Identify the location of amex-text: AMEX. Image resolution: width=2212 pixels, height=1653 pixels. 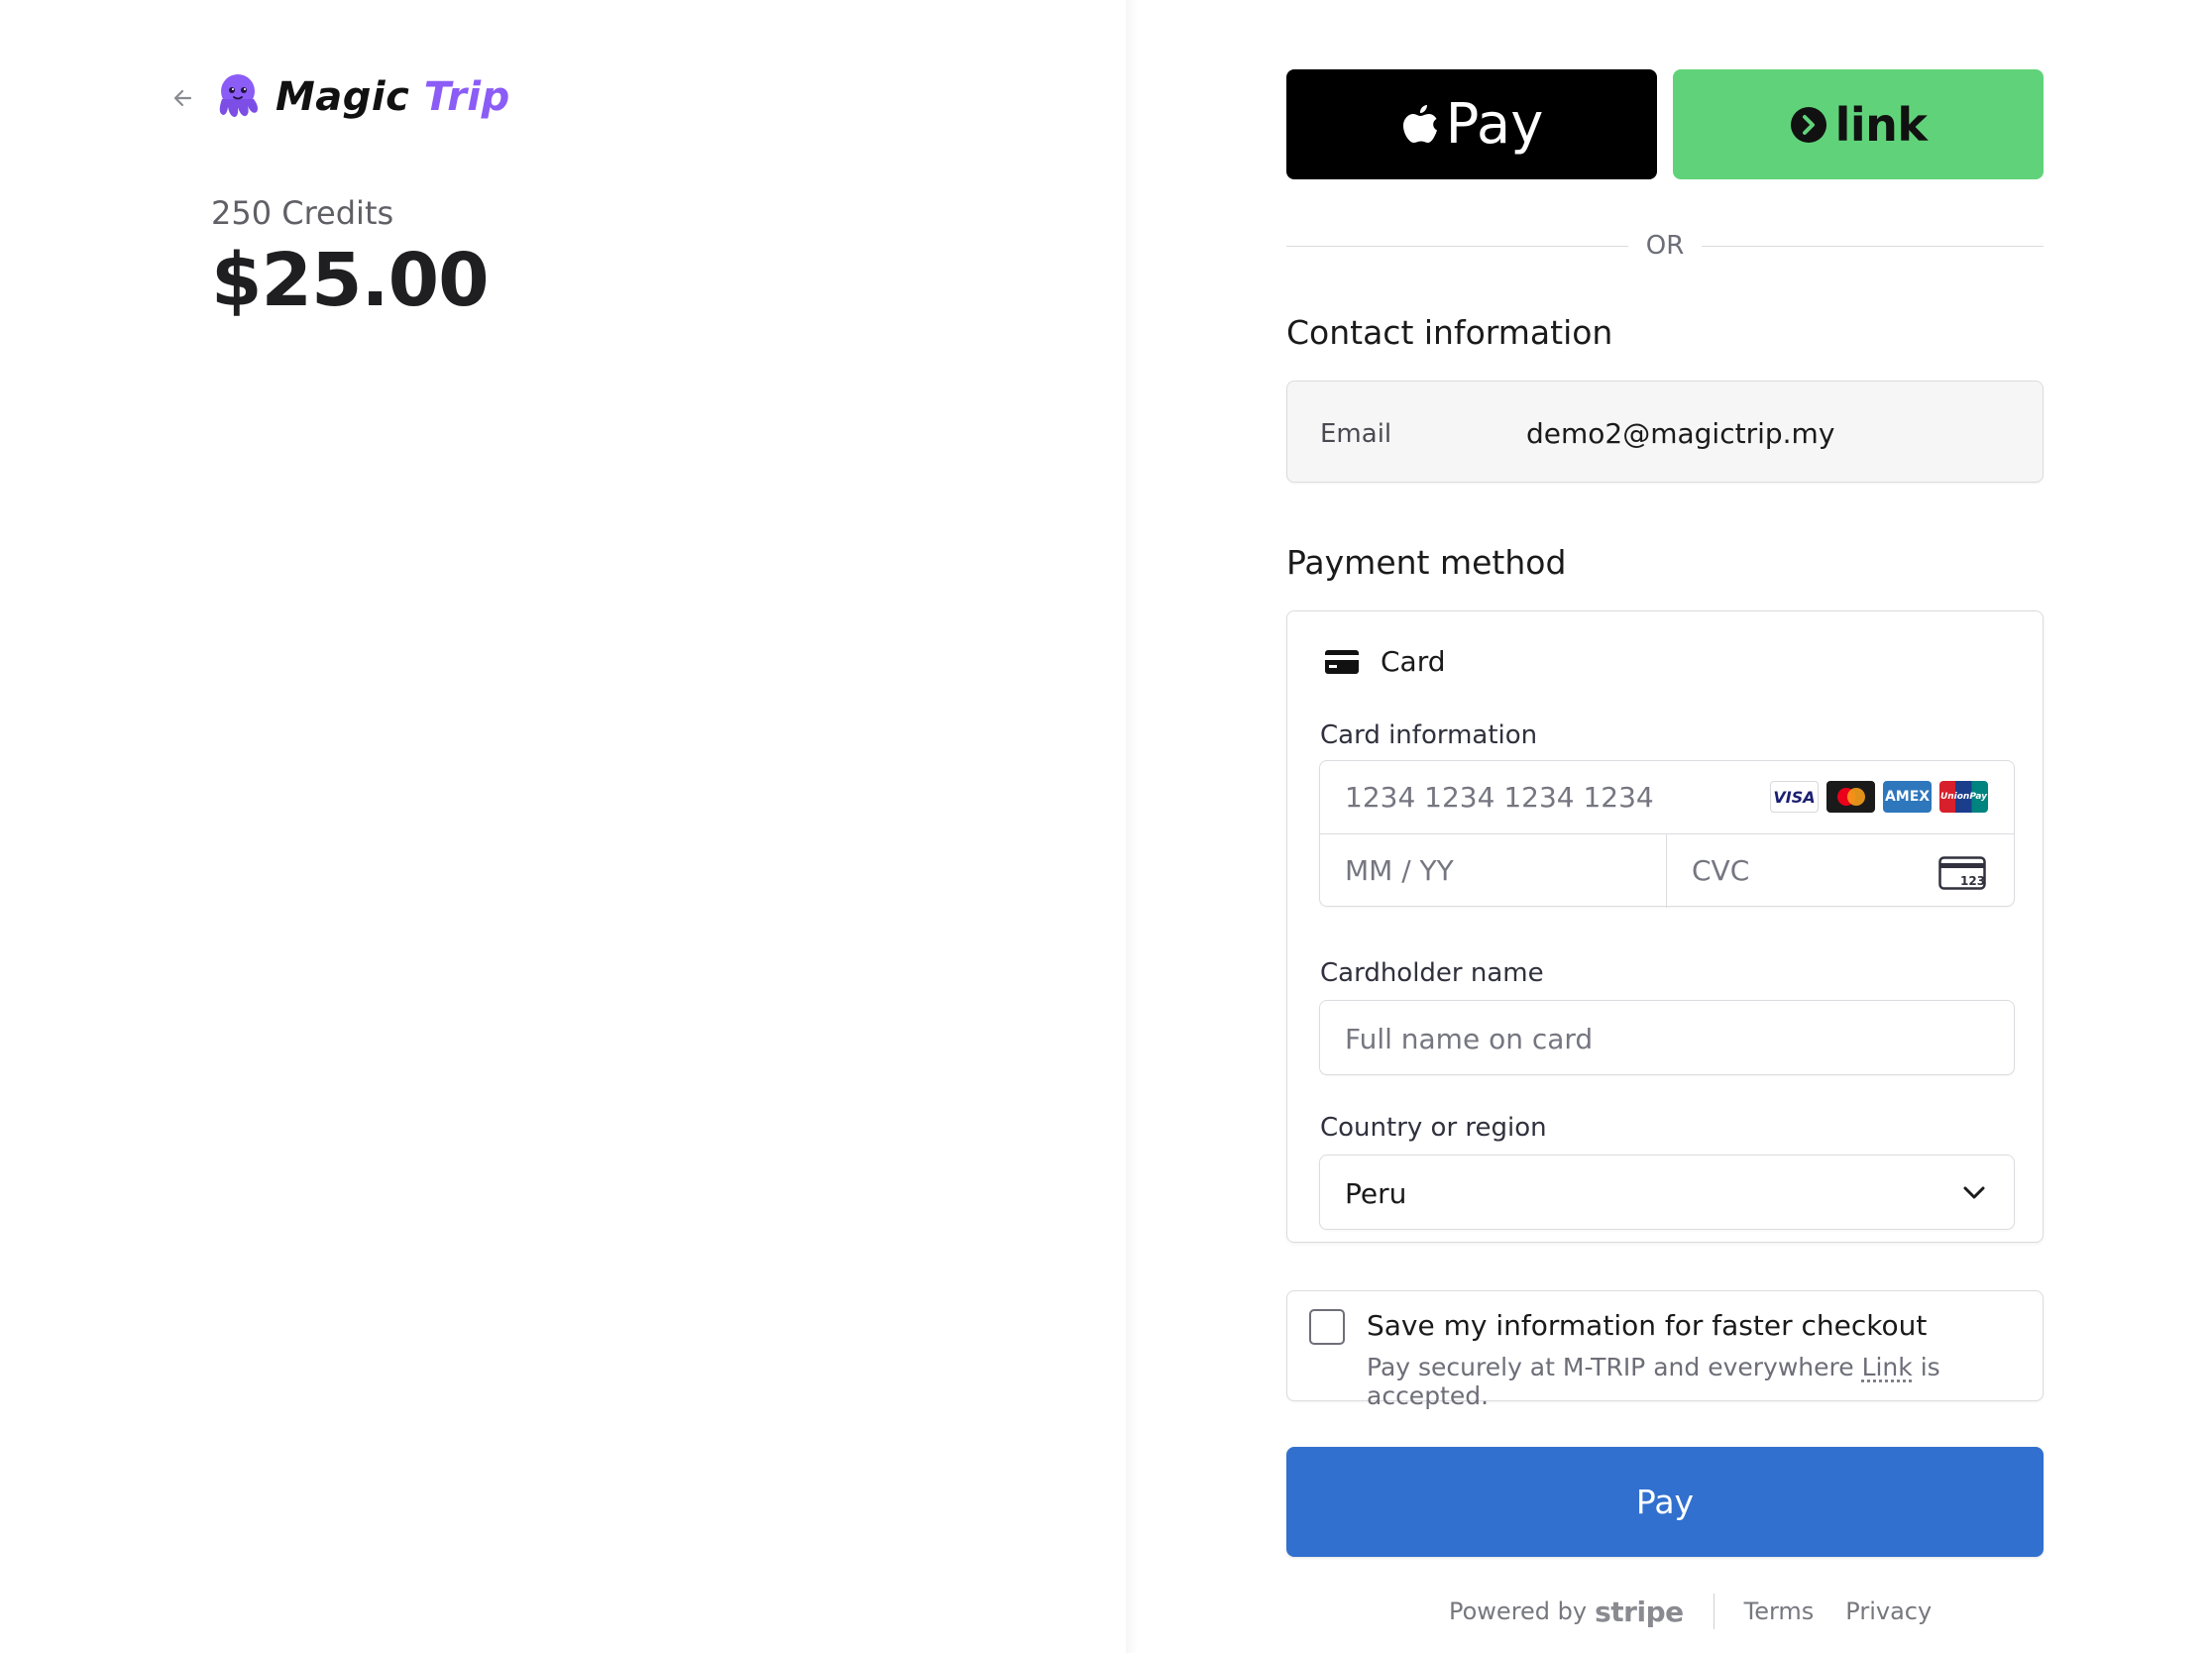
(1907, 797).